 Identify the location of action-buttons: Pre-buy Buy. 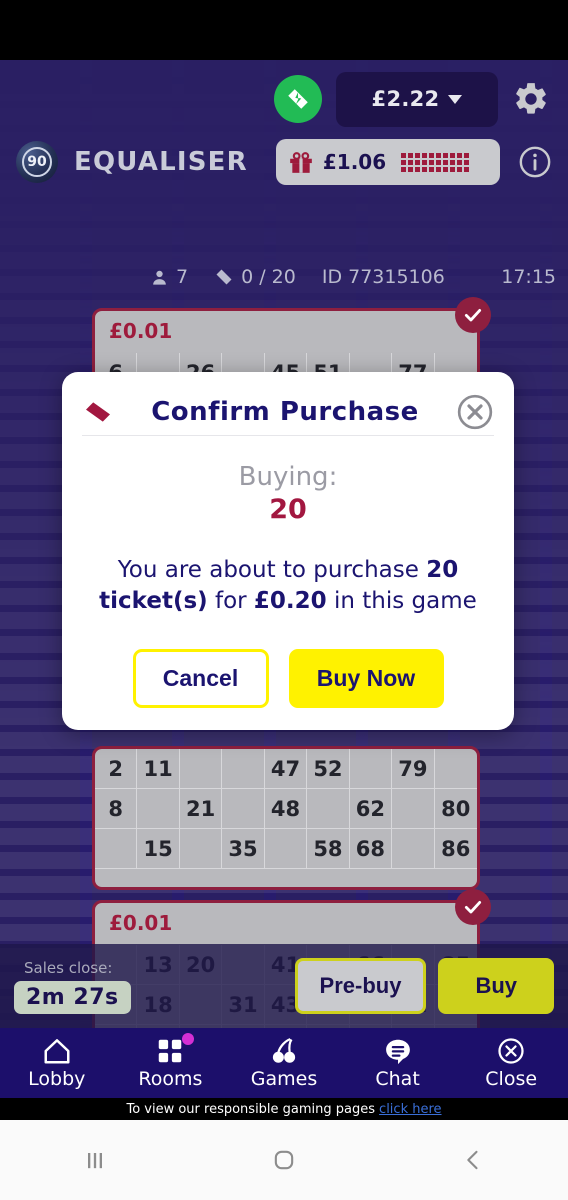
(424, 986).